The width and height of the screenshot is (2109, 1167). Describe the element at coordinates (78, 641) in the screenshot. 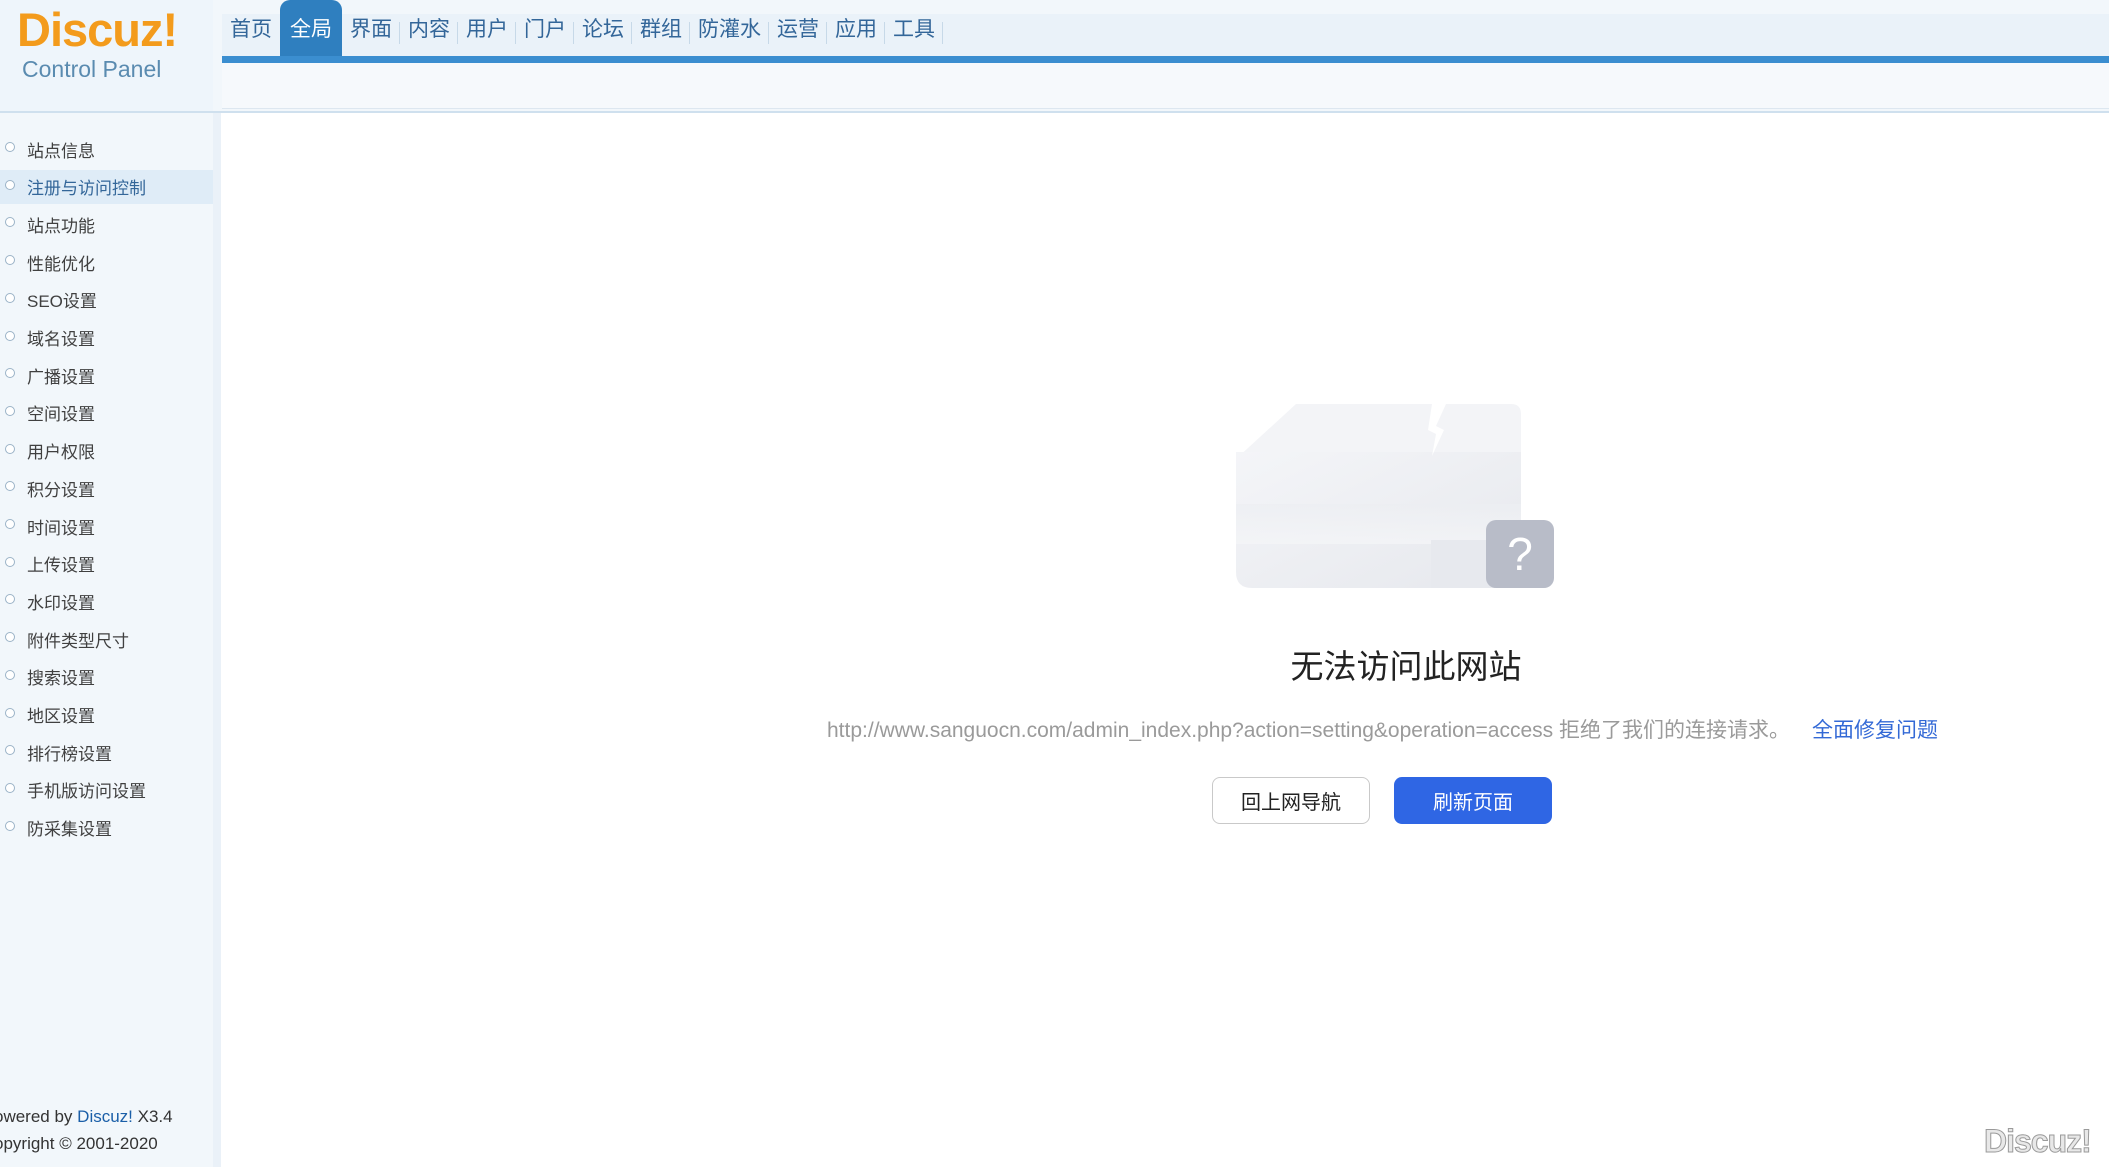

I see `sidebar-item-label: 附件类型尺寸` at that location.